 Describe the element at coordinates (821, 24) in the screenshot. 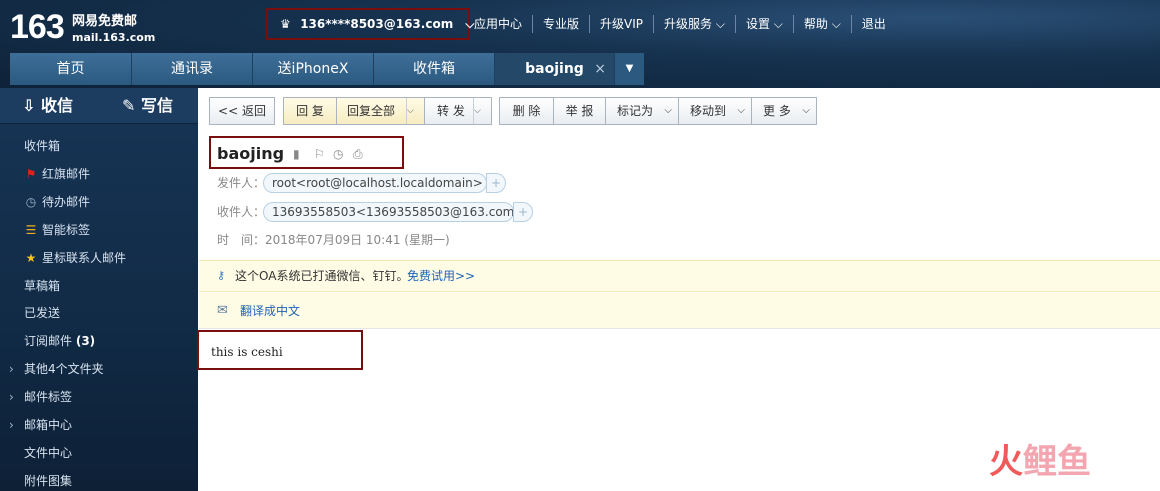

I see `nav-help: 帮助 ⌵` at that location.